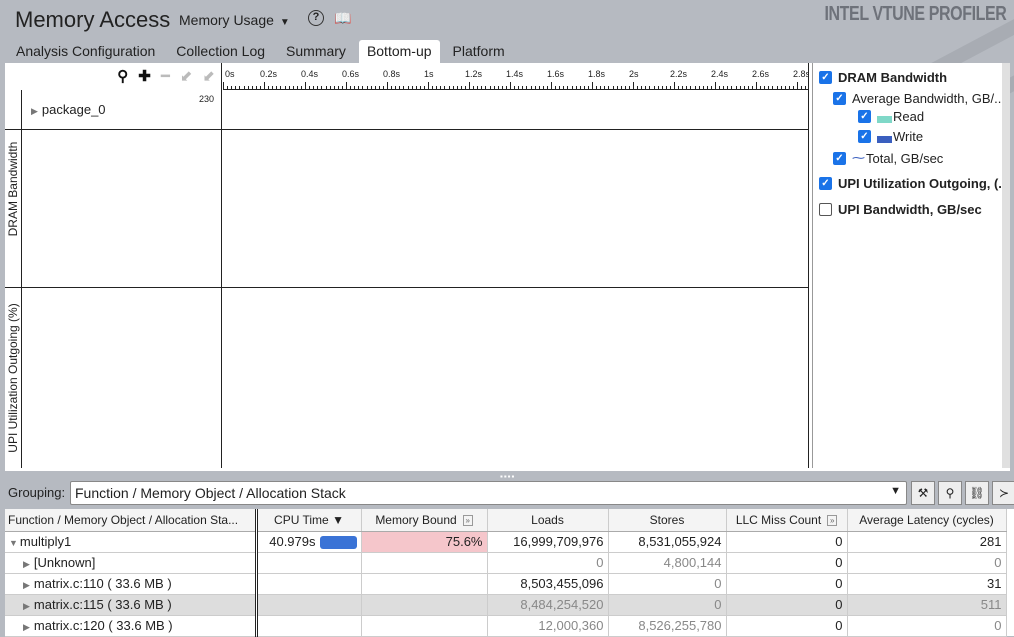 The image size is (1014, 637). I want to click on zoom-in-icon: ✚, so click(144, 76).